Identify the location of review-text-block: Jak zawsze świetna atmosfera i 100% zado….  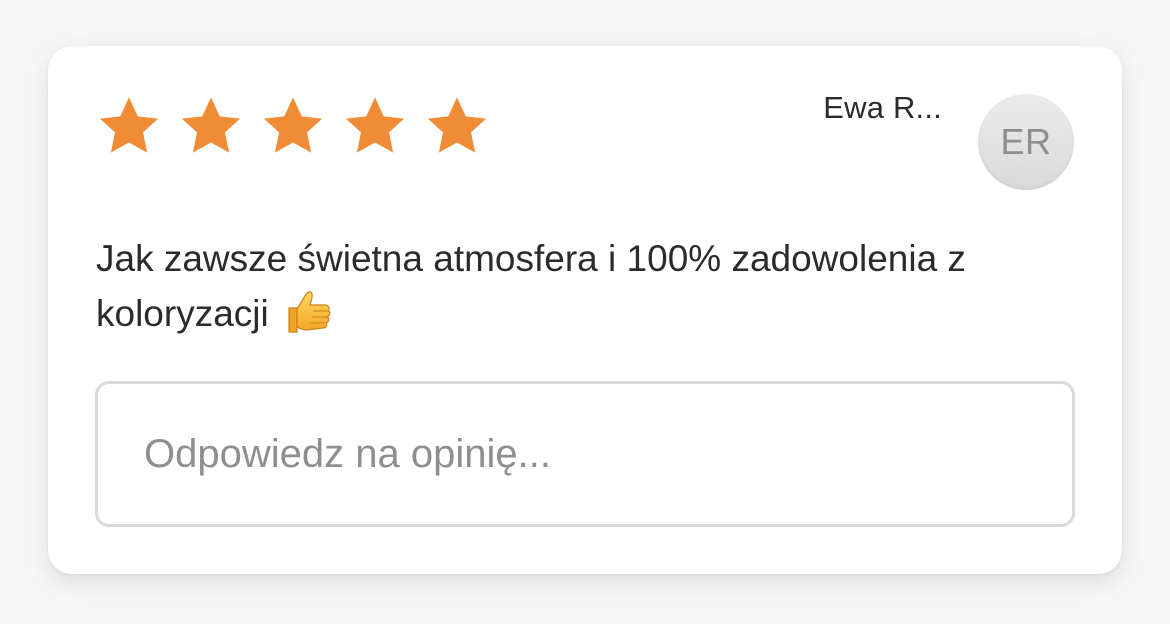
(586, 286).